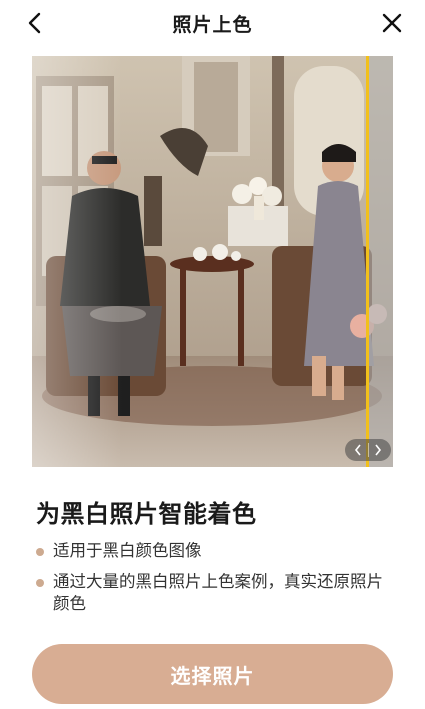  What do you see at coordinates (213, 551) in the screenshot?
I see `list-item: 适用于黑白颜色图像` at bounding box center [213, 551].